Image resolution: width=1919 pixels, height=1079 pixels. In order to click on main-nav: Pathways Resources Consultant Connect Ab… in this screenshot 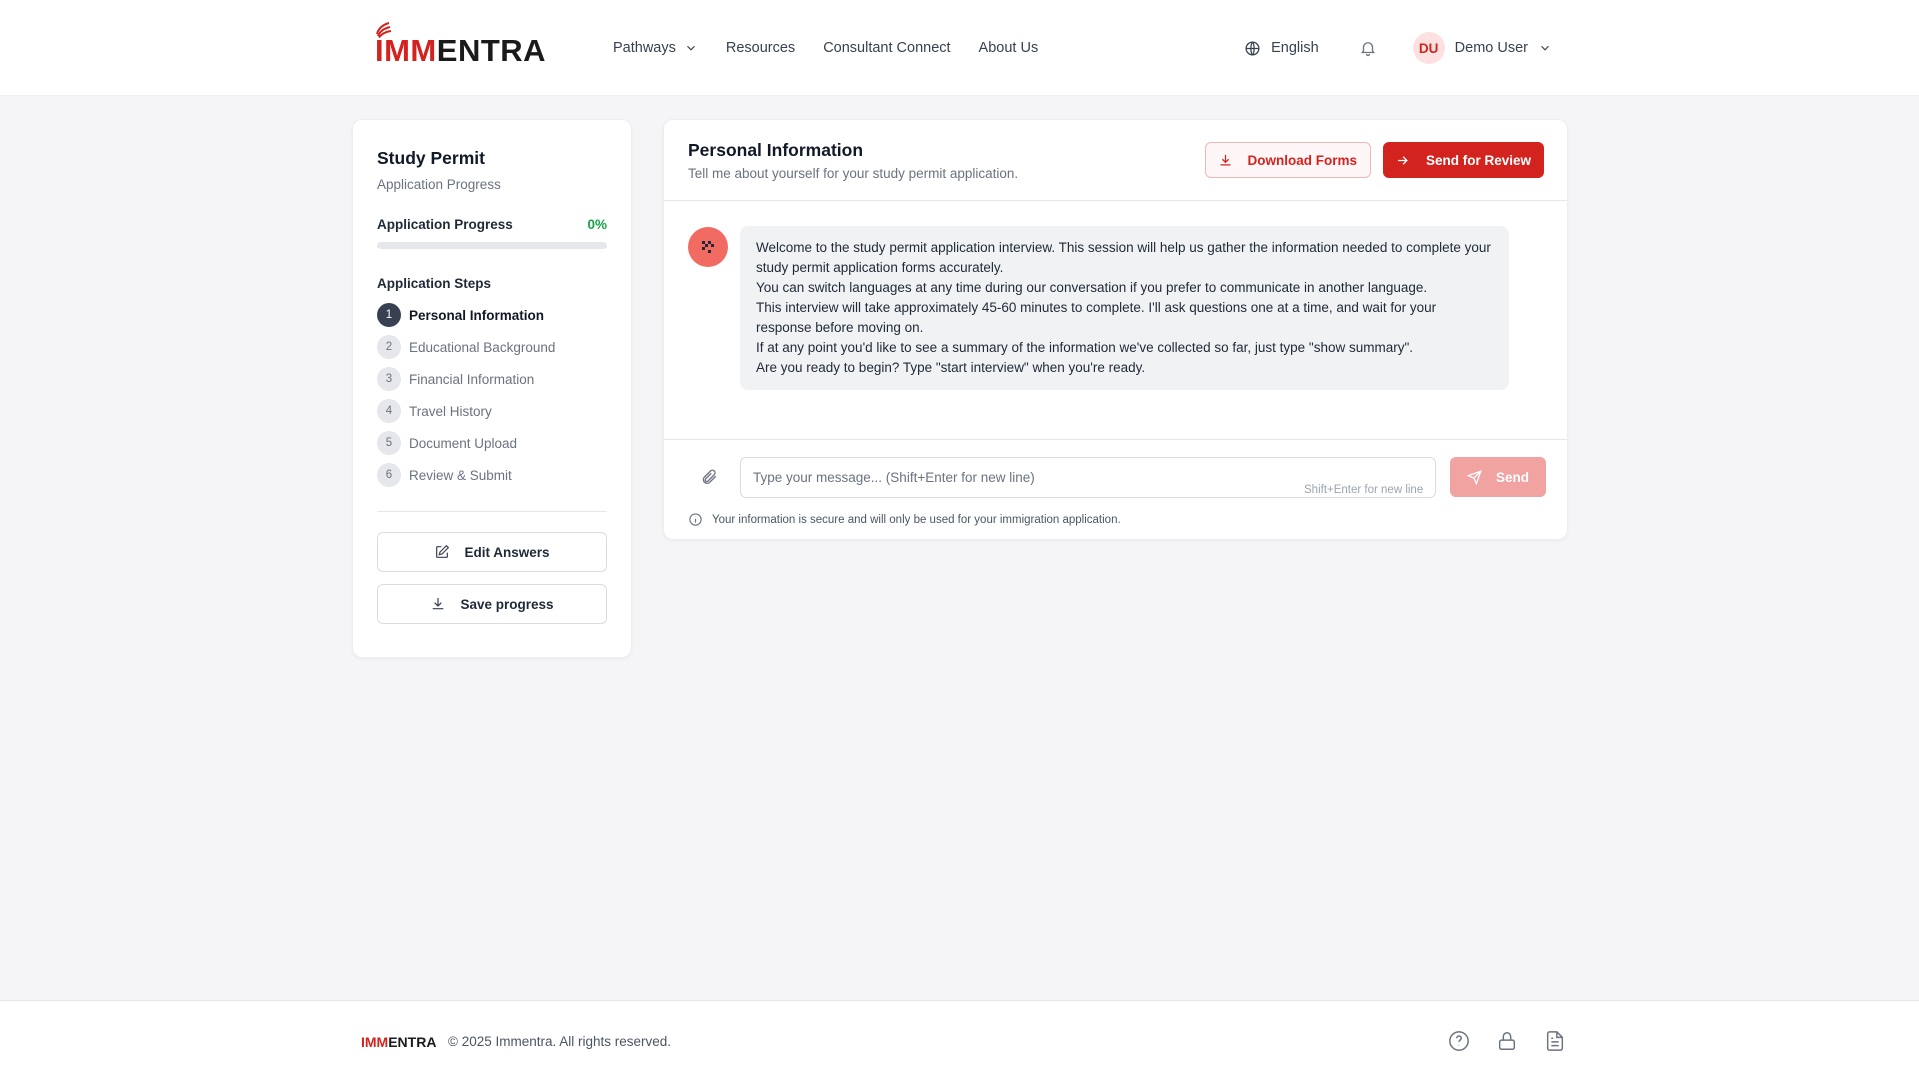, I will do `click(825, 48)`.